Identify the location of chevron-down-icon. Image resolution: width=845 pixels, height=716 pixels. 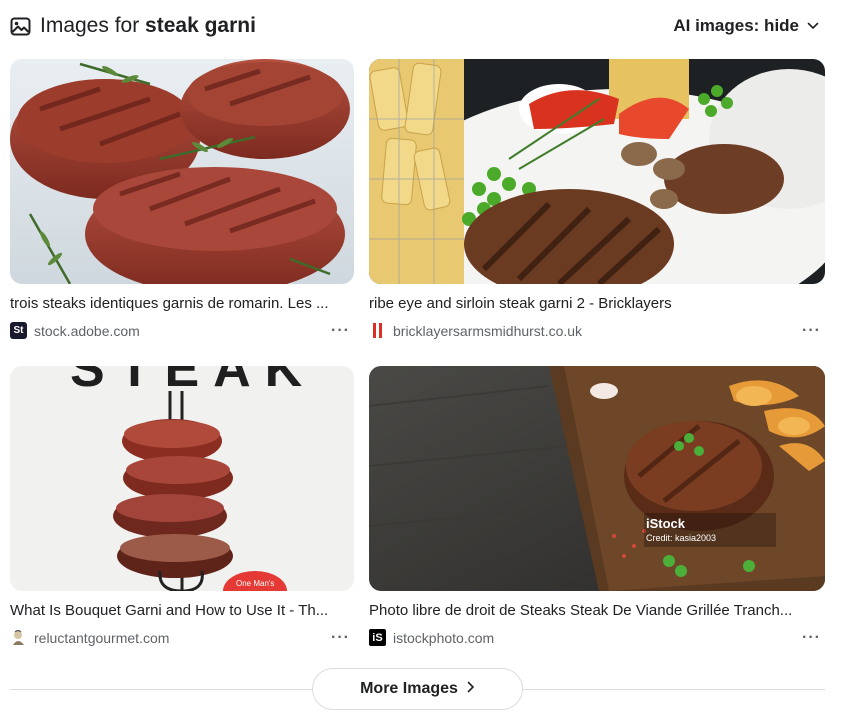
(813, 26).